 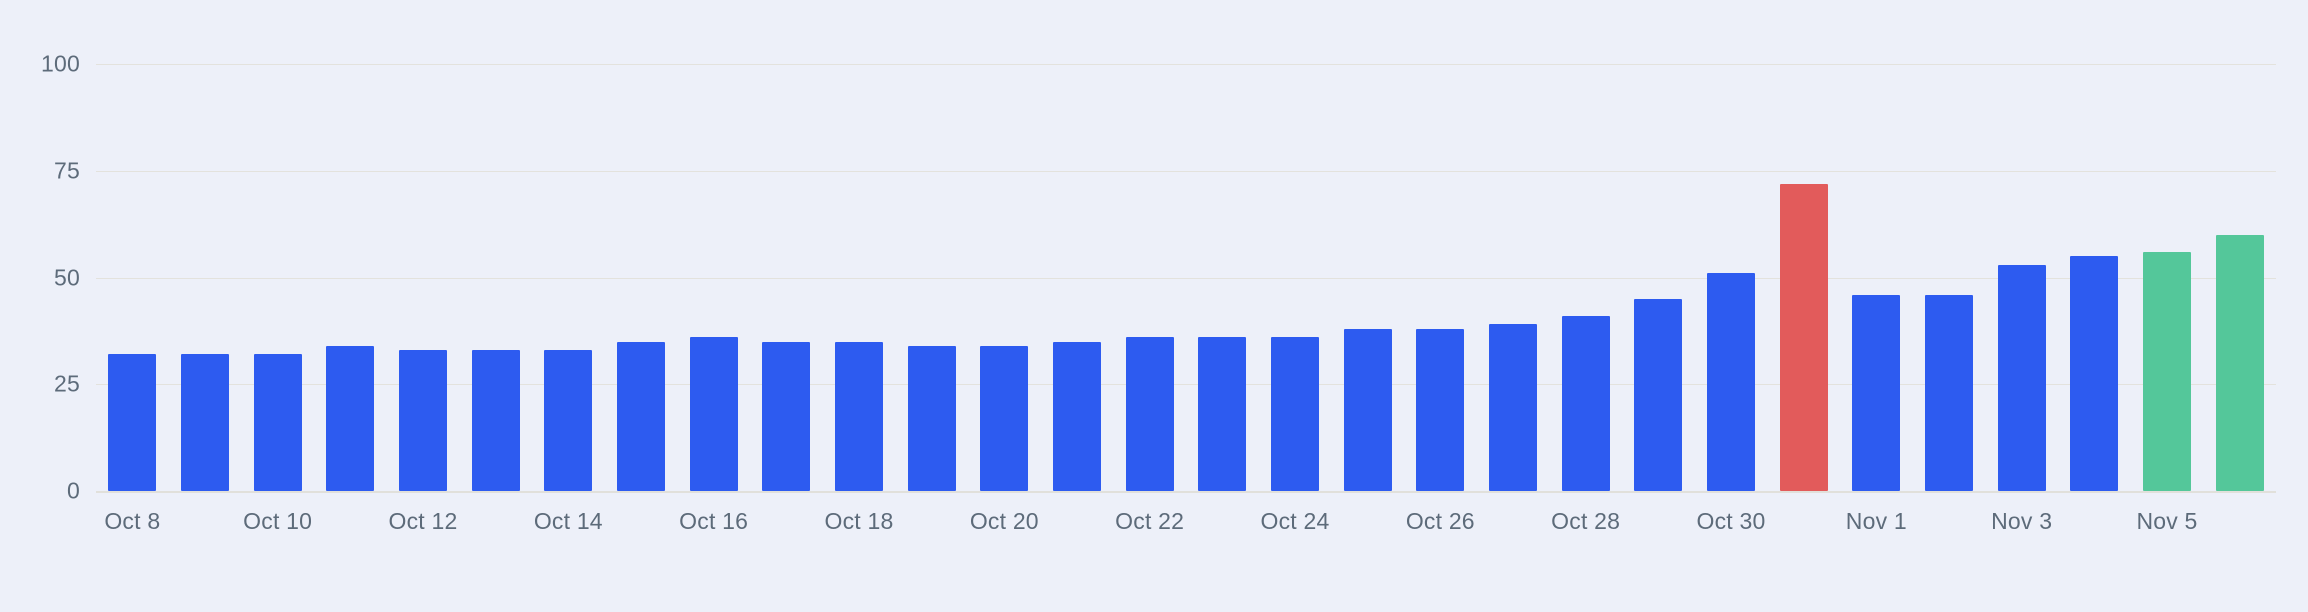 What do you see at coordinates (859, 521) in the screenshot?
I see `x-axis-tick-label: Oct 18` at bounding box center [859, 521].